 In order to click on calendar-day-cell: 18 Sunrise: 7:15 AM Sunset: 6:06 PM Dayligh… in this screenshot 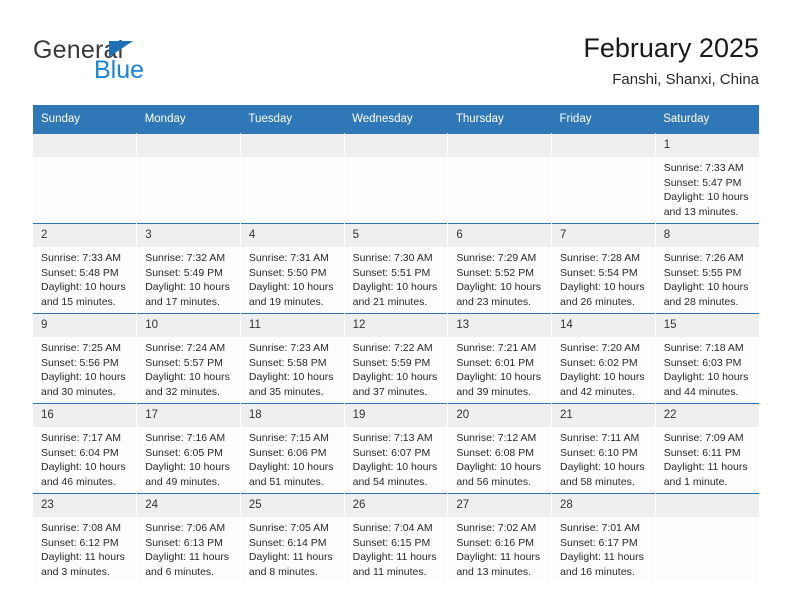, I will do `click(292, 448)`.